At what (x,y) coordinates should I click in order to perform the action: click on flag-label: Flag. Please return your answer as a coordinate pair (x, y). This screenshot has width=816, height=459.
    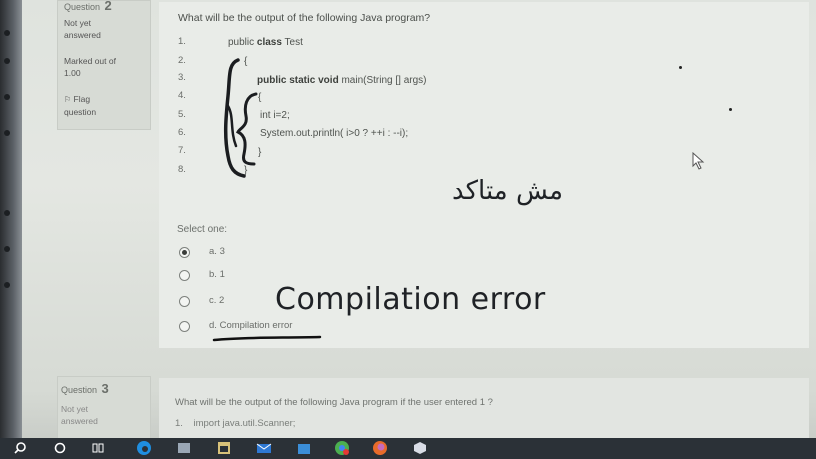
    Looking at the image, I should click on (82, 99).